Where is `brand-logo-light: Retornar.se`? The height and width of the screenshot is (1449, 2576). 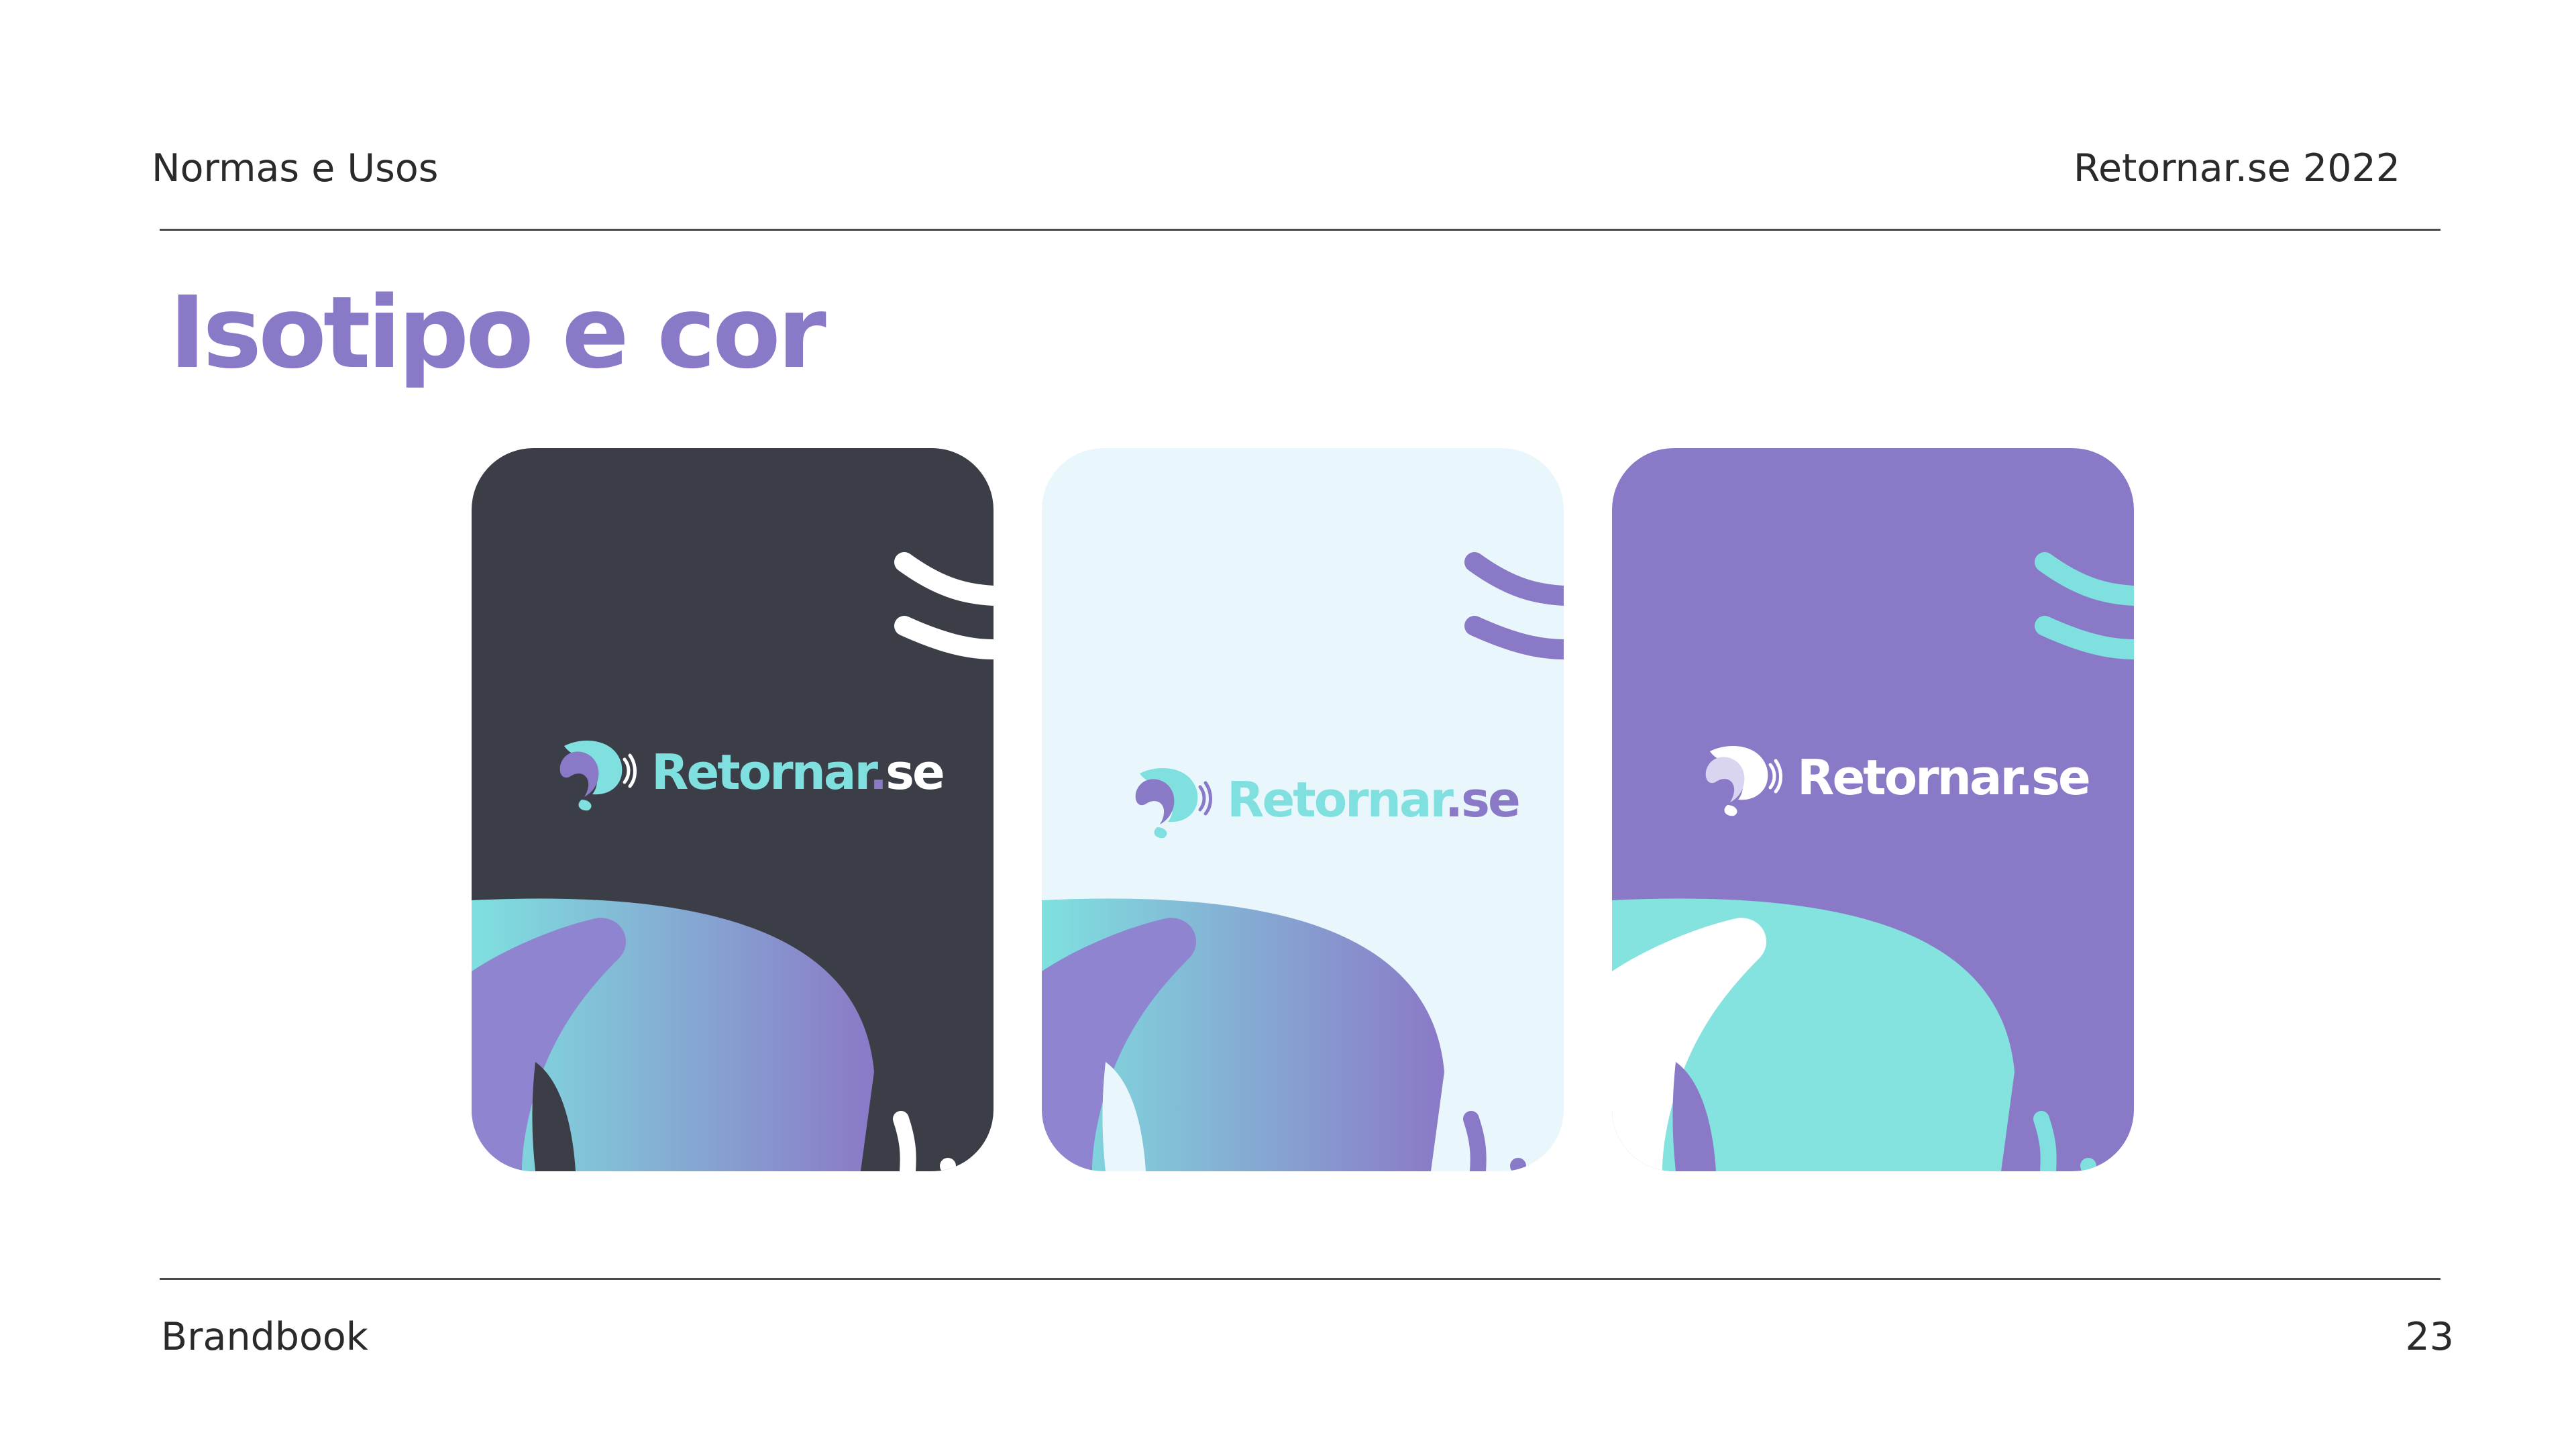 brand-logo-light: Retornar.se is located at coordinates (1323, 799).